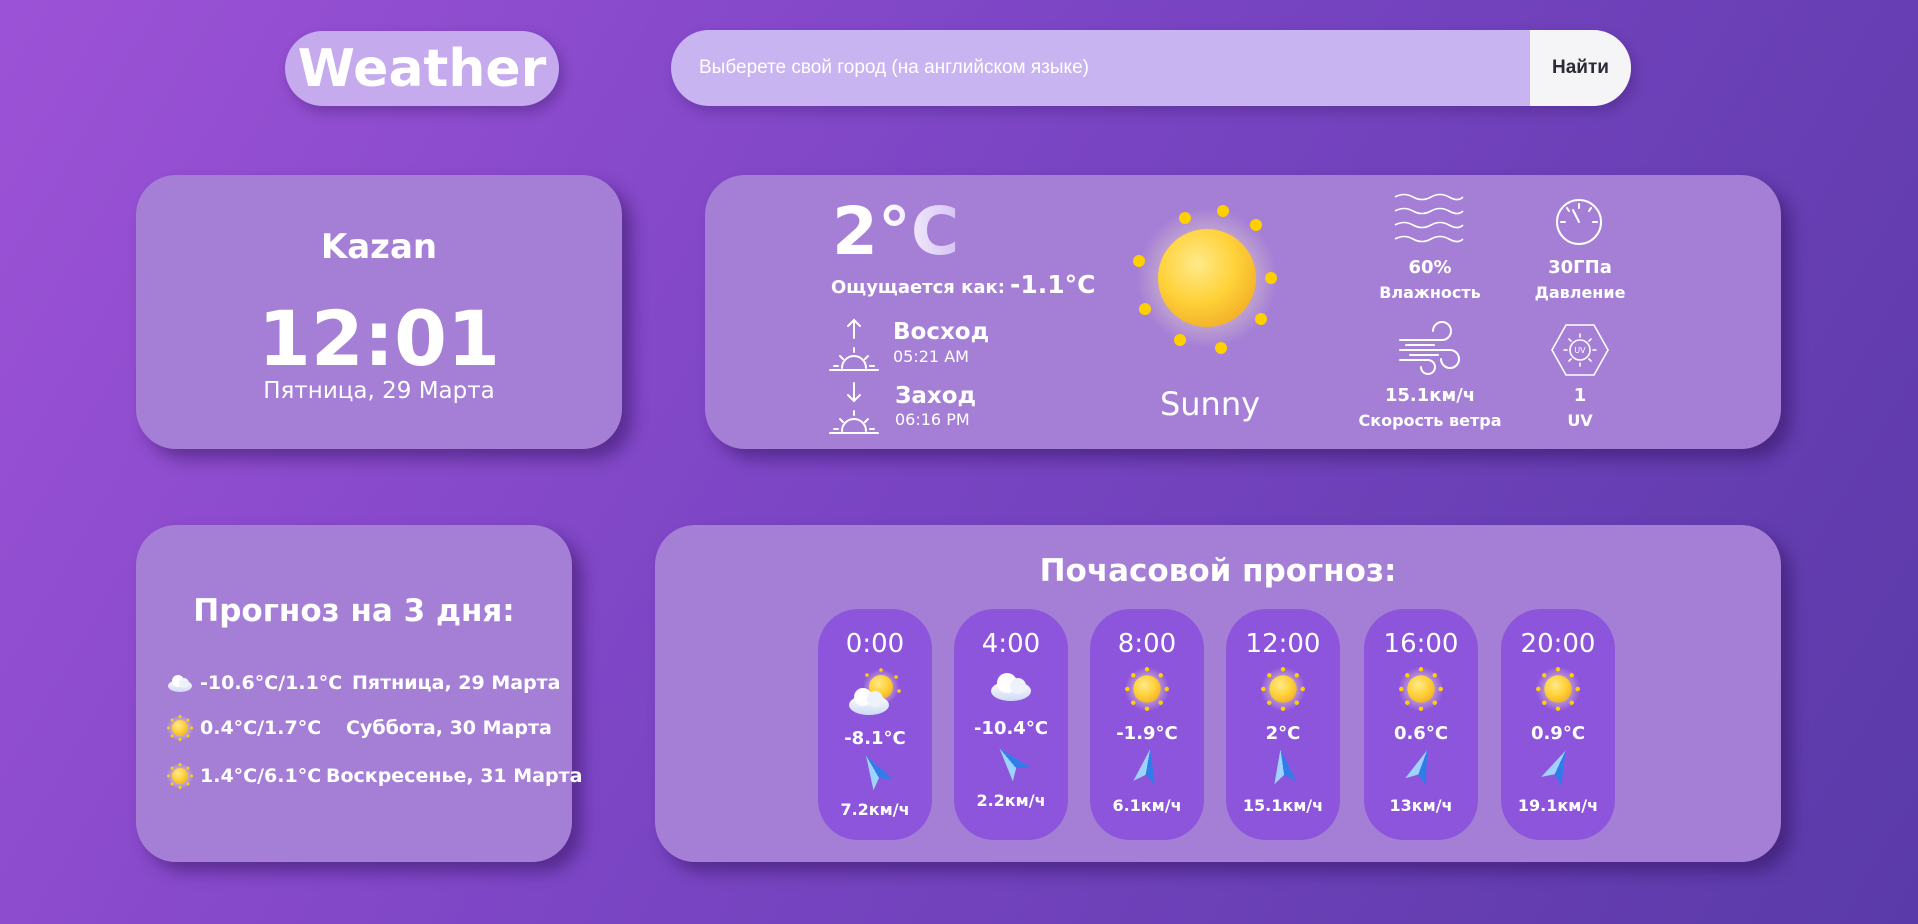 The width and height of the screenshot is (1918, 924). I want to click on pressure-value: 30ГПа, so click(1580, 267).